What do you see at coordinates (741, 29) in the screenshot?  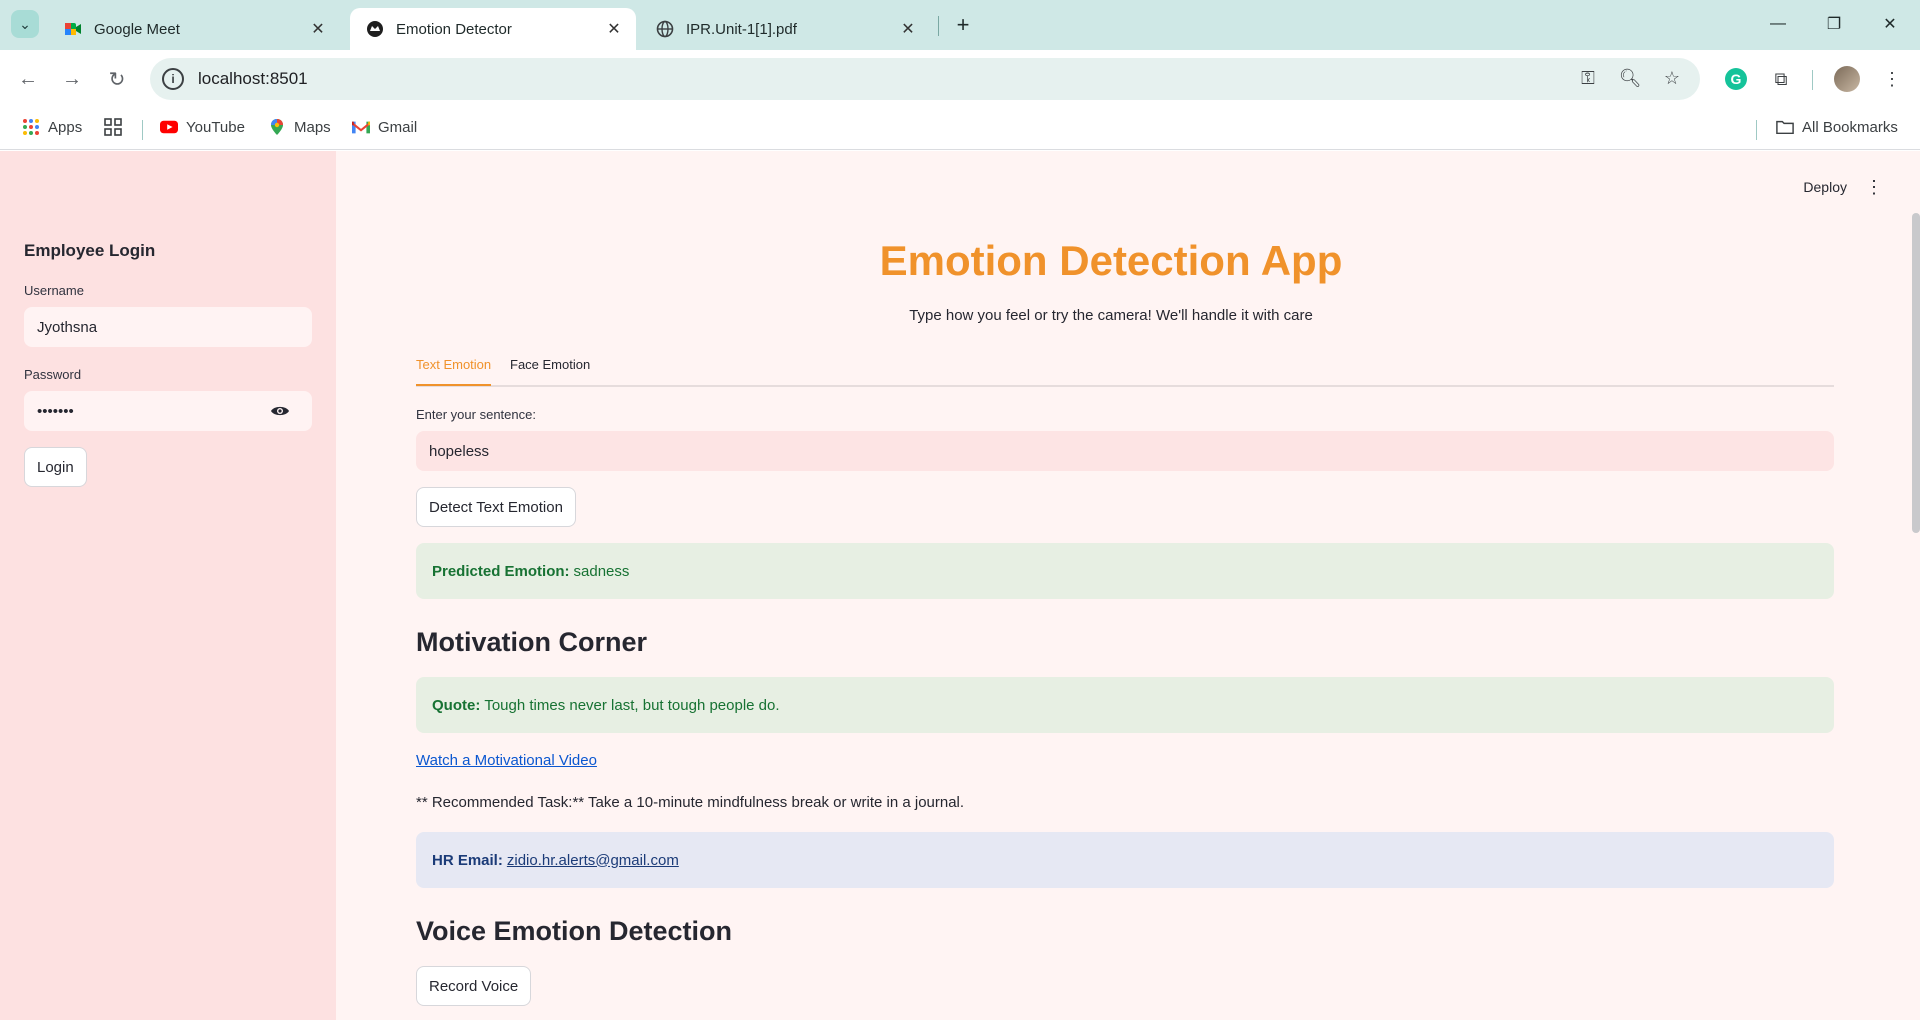 I see `tab-title: IPR.Unit-1[1].pdf` at bounding box center [741, 29].